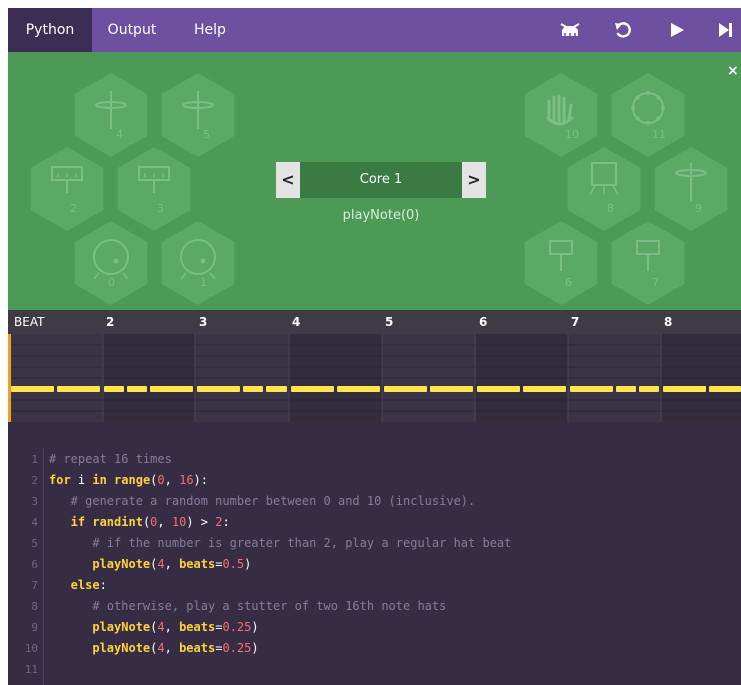 The width and height of the screenshot is (741, 685). What do you see at coordinates (655, 282) in the screenshot?
I see `instrument-label: 7` at bounding box center [655, 282].